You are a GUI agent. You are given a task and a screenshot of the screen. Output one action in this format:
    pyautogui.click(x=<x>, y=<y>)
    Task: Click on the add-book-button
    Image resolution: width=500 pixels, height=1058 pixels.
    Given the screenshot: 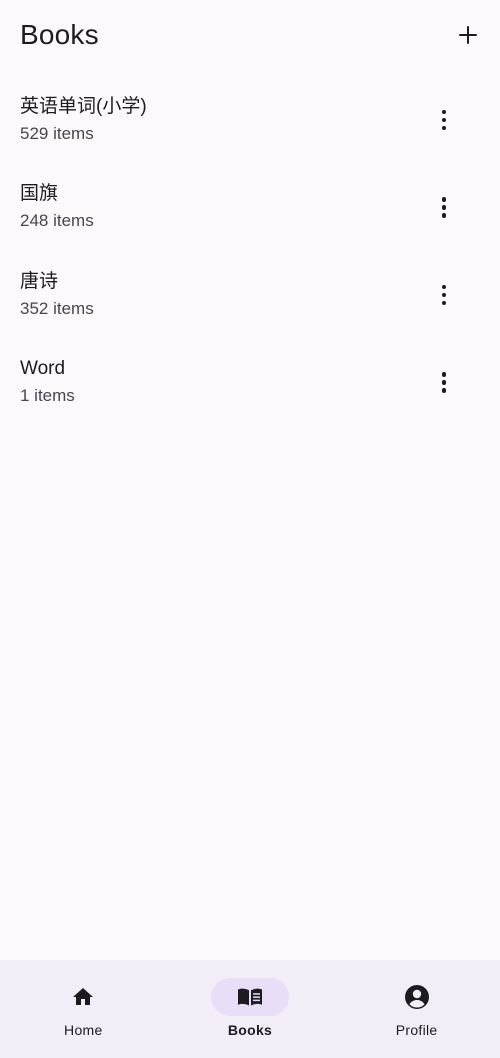 What is the action you would take?
    pyautogui.click(x=468, y=35)
    